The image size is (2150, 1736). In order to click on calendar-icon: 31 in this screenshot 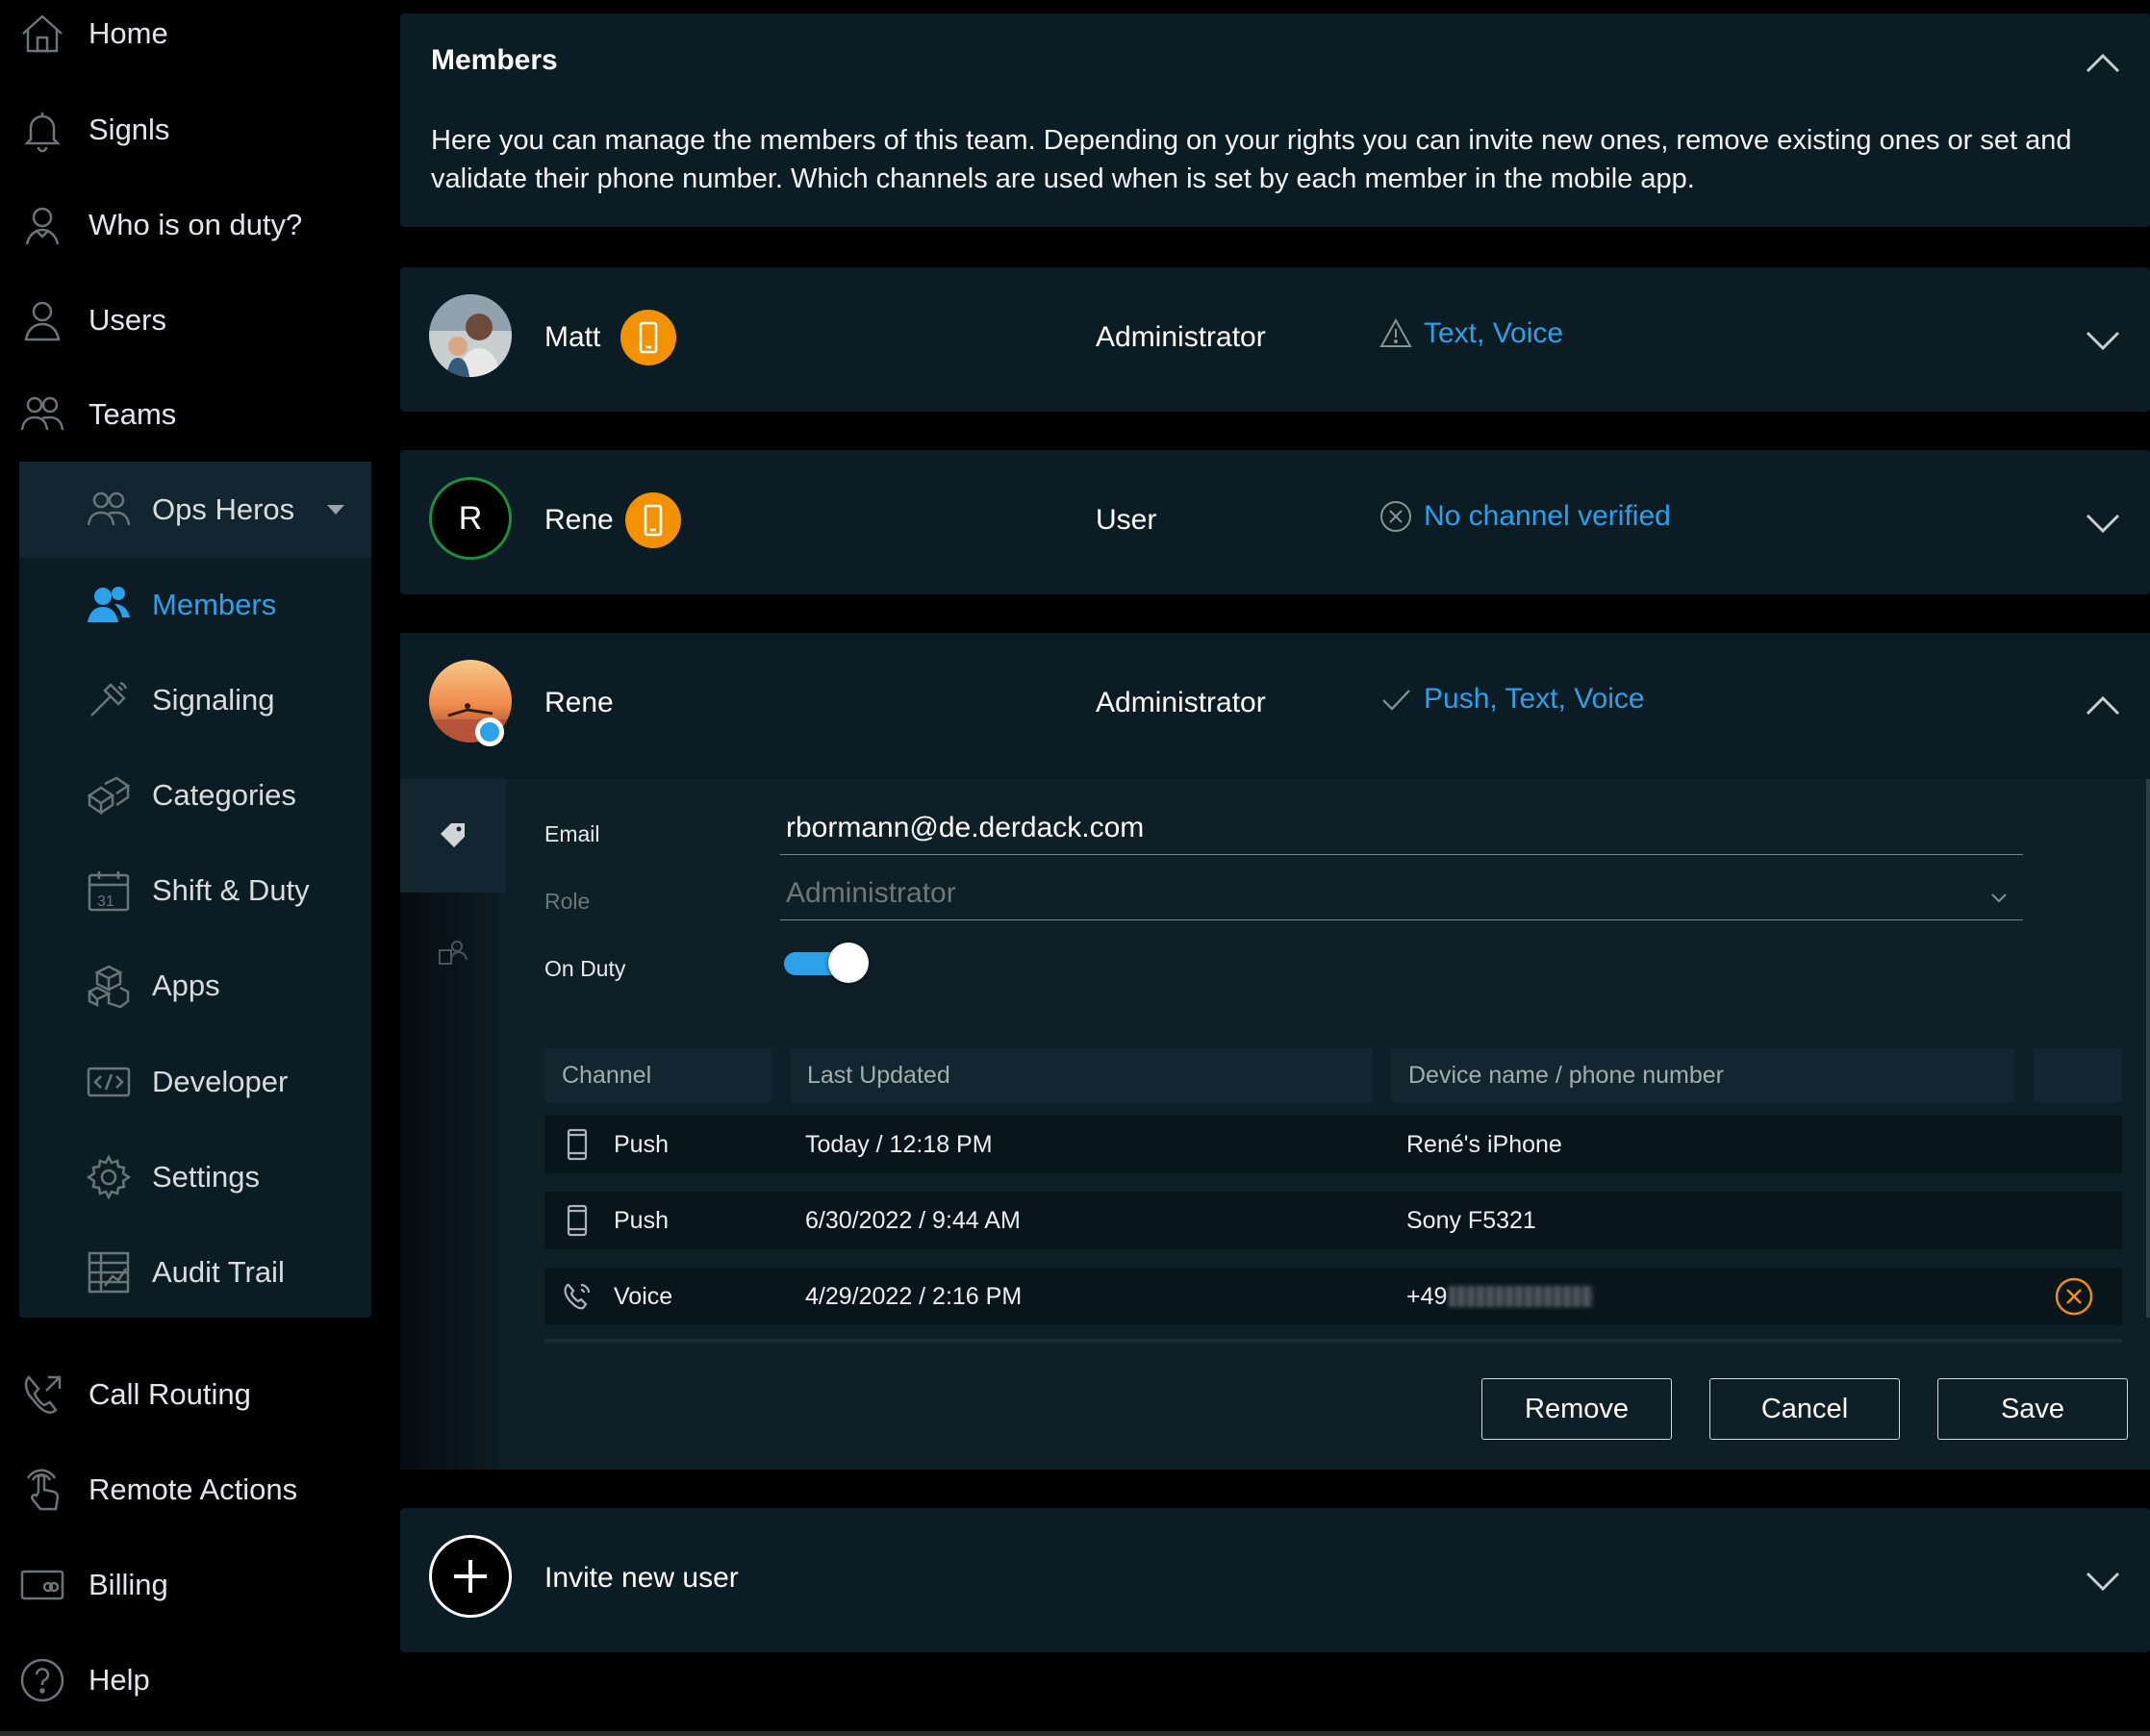, I will do `click(109, 891)`.